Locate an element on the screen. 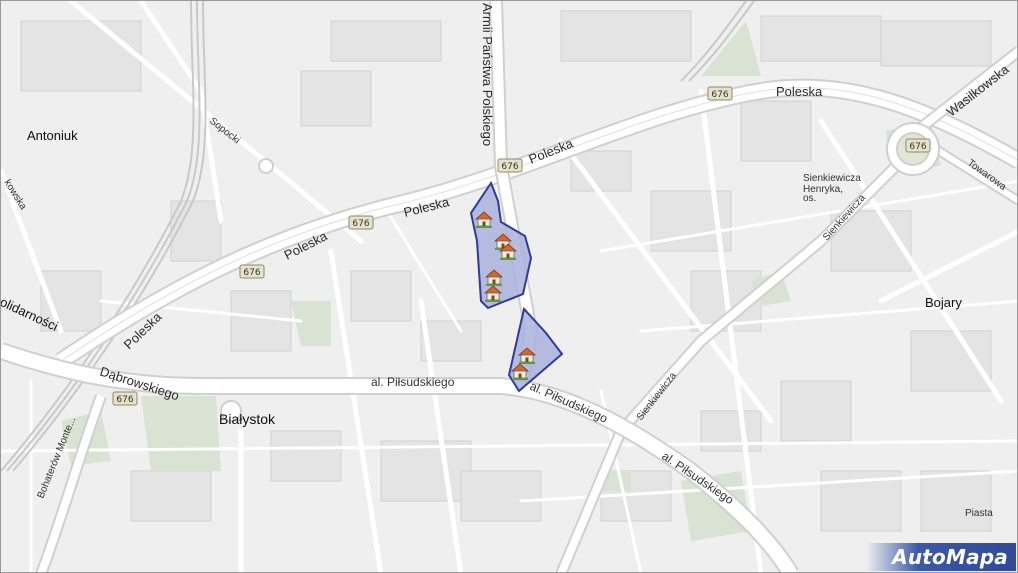 This screenshot has height=573, width=1018. street-label-wasilkowska: Wasilkowska is located at coordinates (978, 90).